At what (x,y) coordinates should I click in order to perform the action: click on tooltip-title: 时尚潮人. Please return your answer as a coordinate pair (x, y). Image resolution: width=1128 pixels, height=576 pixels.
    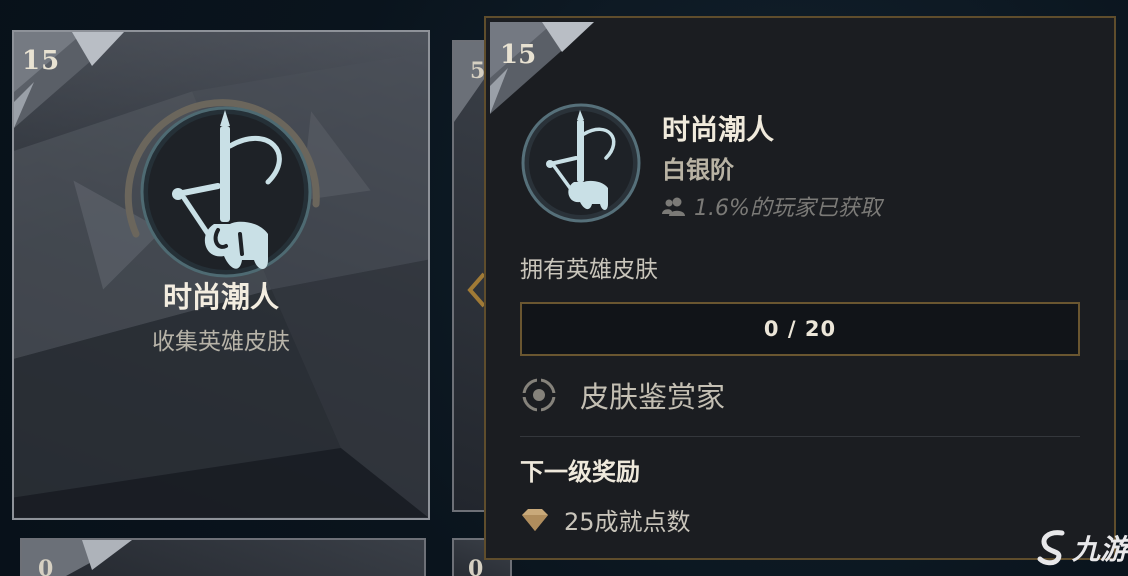
    Looking at the image, I should click on (718, 129).